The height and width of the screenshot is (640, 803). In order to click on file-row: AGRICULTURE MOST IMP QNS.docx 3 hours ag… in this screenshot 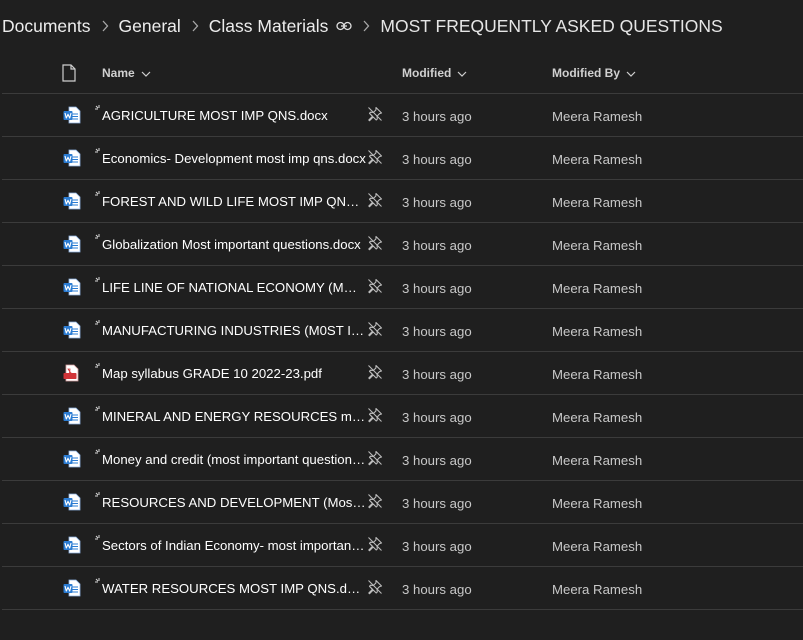, I will do `click(402, 115)`.